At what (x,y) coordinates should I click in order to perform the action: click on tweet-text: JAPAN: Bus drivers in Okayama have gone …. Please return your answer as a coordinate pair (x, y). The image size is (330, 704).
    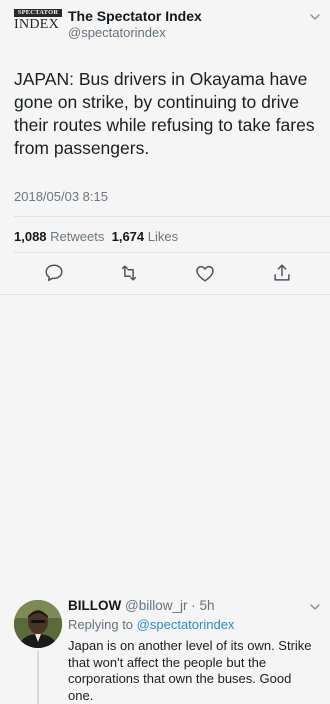
    Looking at the image, I should click on (164, 113).